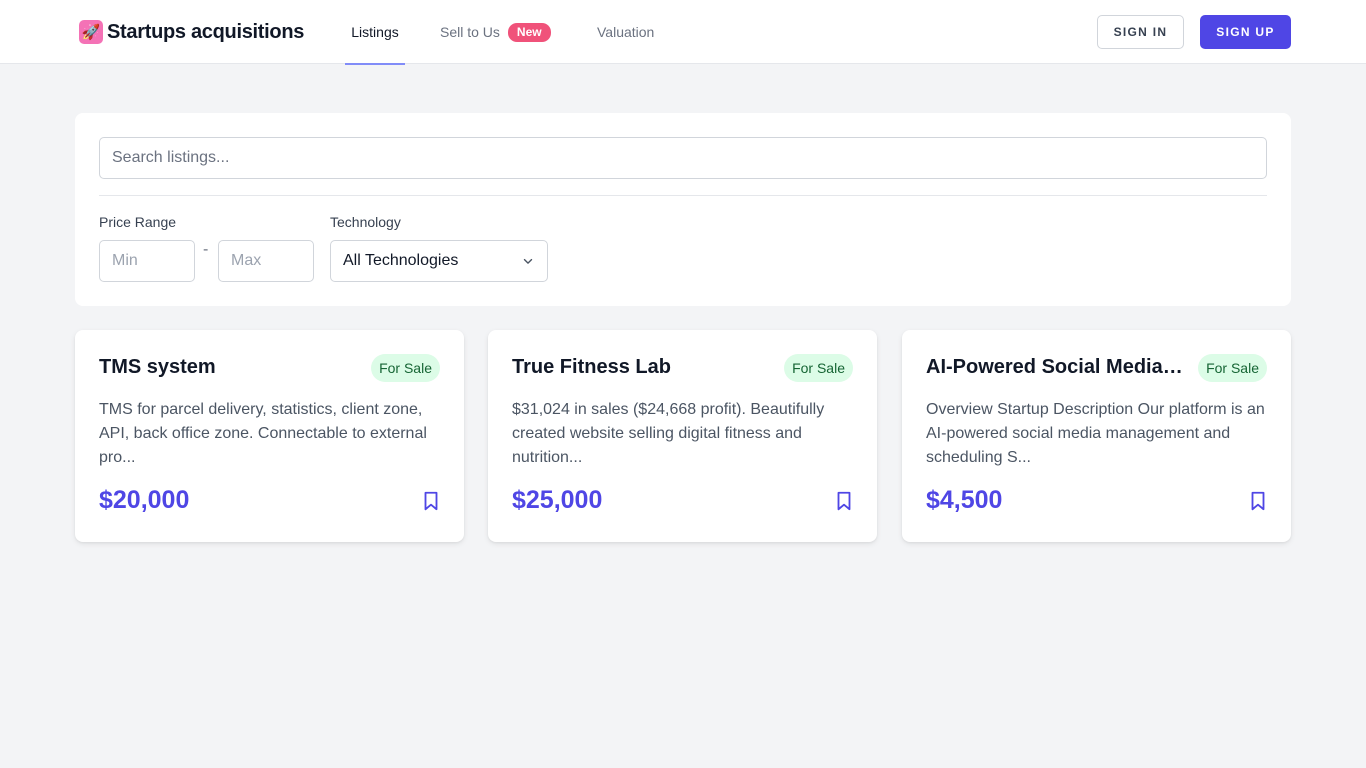 This screenshot has width=1366, height=768. What do you see at coordinates (138, 222) in the screenshot?
I see `price-range-label: Price Range` at bounding box center [138, 222].